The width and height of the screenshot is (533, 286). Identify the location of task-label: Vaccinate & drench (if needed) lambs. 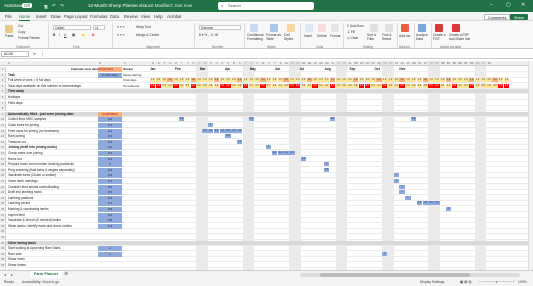
(34, 220).